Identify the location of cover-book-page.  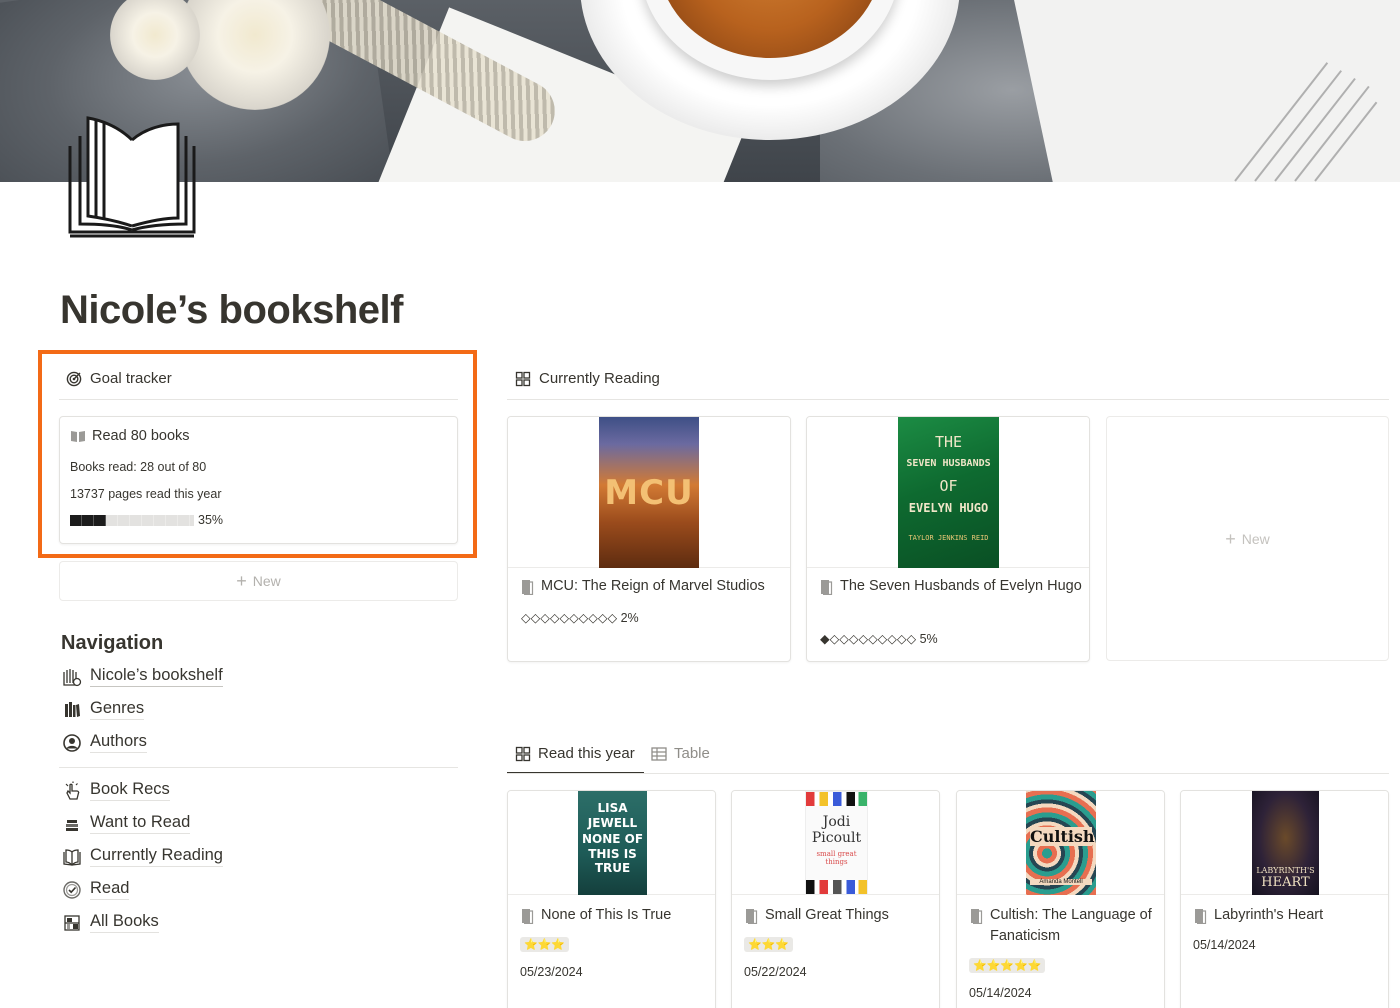
(1205, 91).